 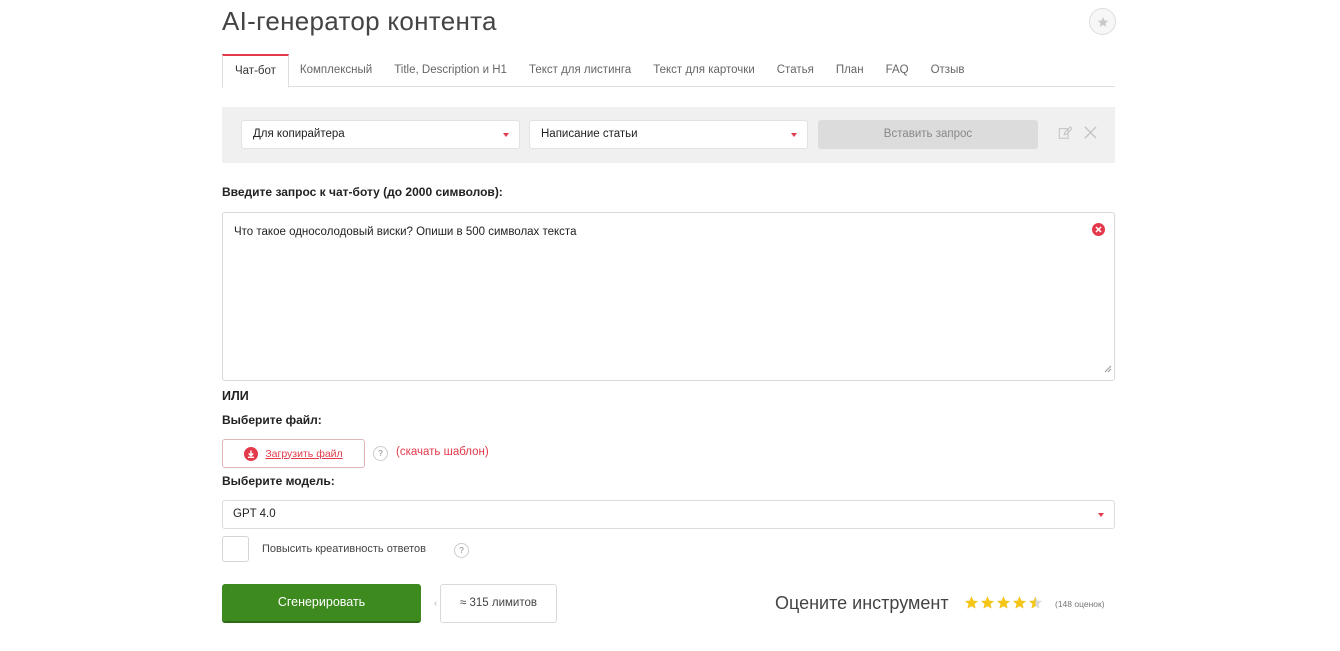 I want to click on close-icon, so click(x=1090, y=135).